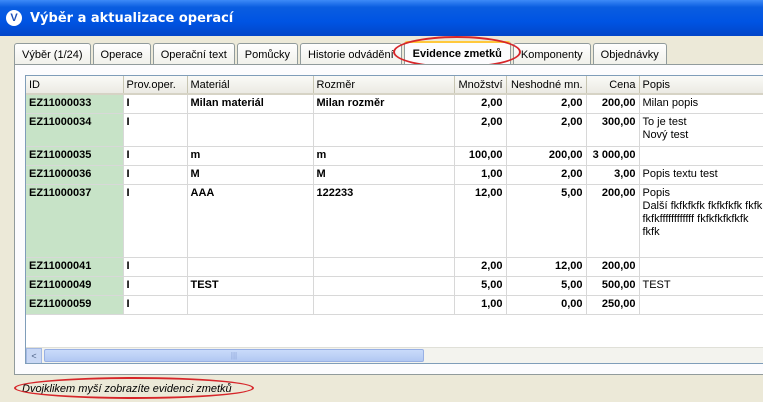 Image resolution: width=763 pixels, height=402 pixels. Describe the element at coordinates (14, 18) in the screenshot. I see `app-icon: V` at that location.